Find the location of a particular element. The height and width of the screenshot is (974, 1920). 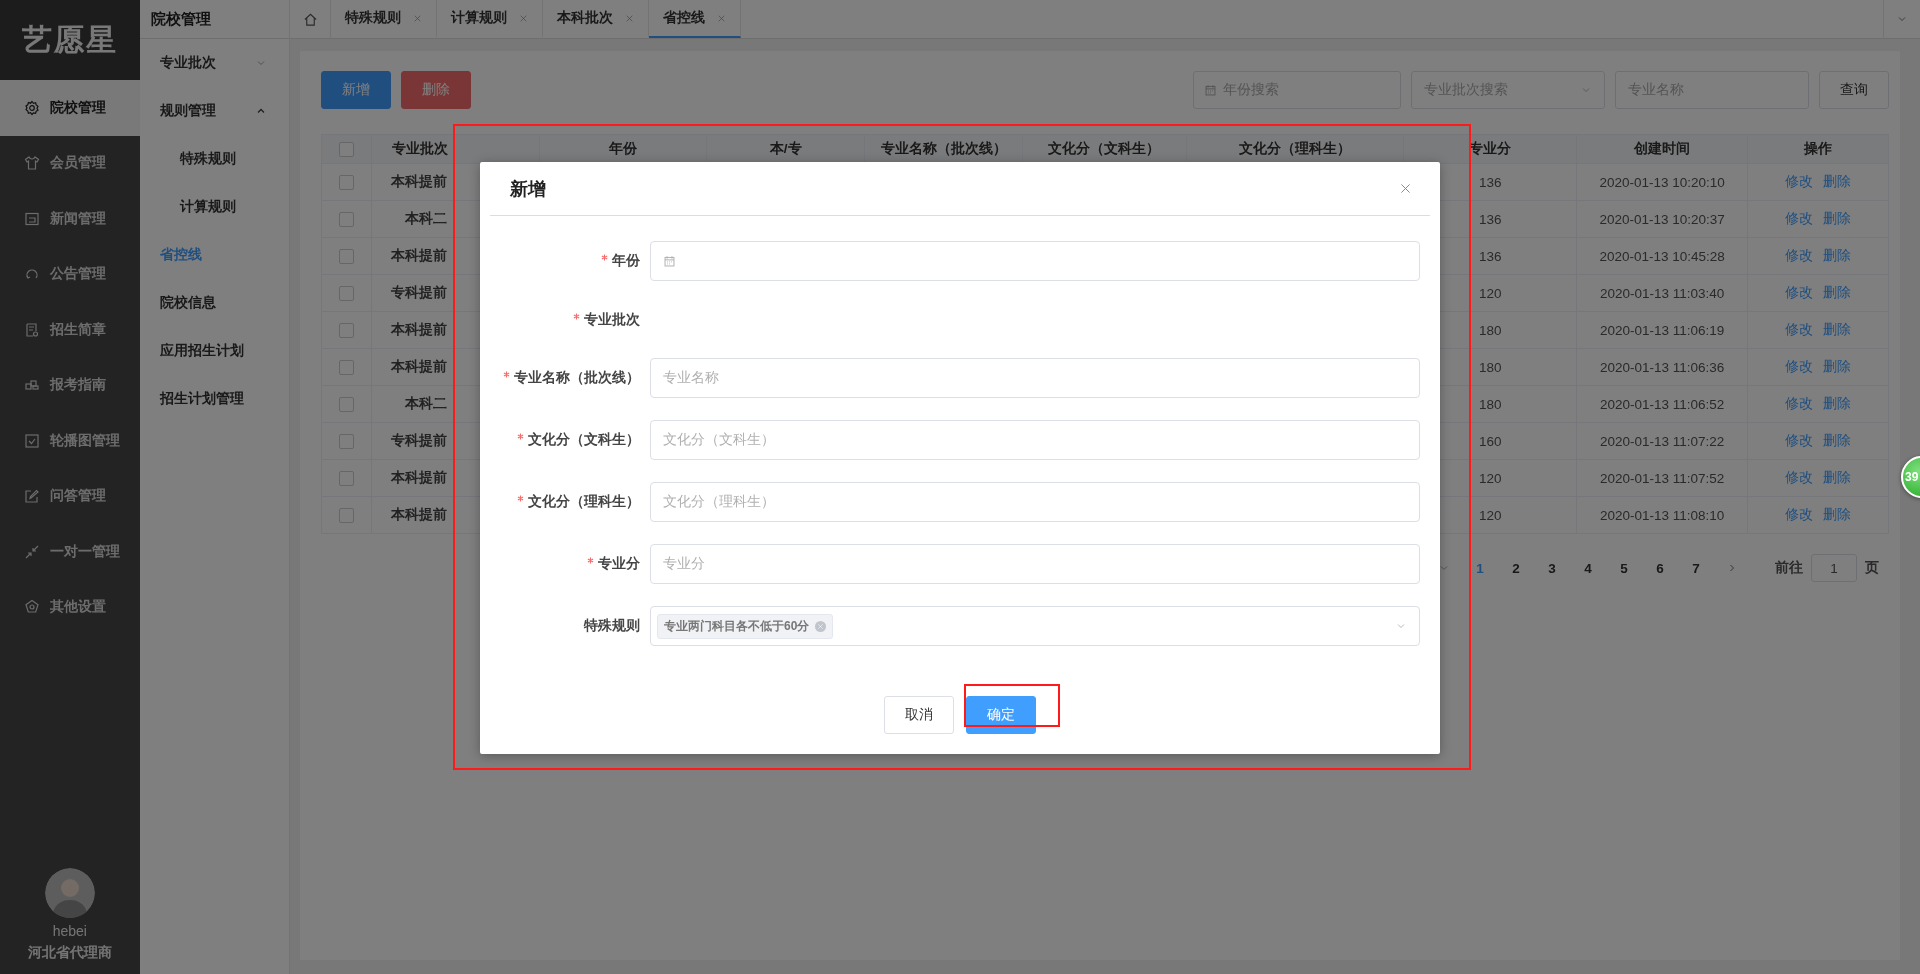

column-header: 操作 is located at coordinates (1818, 148).